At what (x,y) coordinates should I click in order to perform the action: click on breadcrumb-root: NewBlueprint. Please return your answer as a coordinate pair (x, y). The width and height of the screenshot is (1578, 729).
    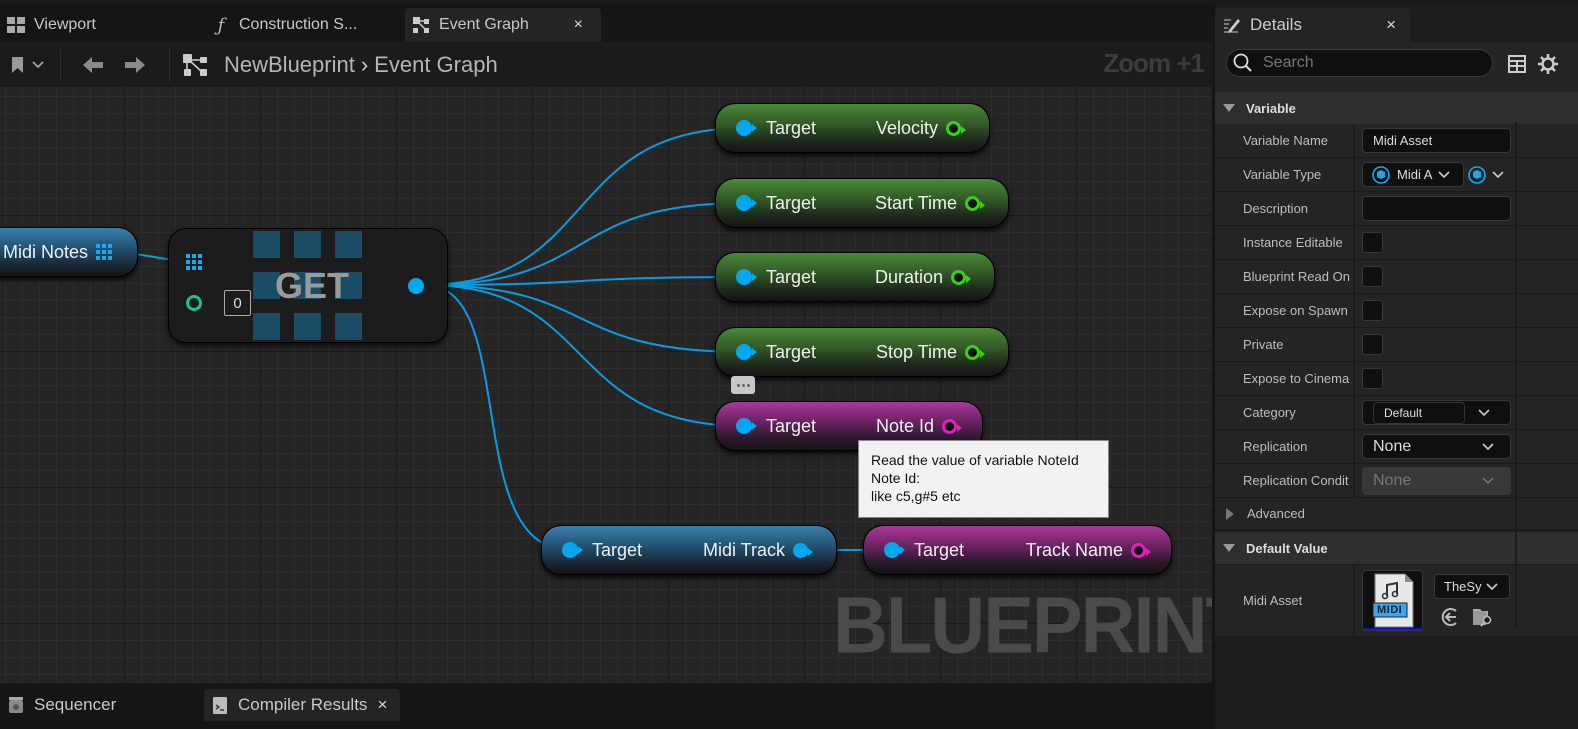
    Looking at the image, I should click on (289, 65).